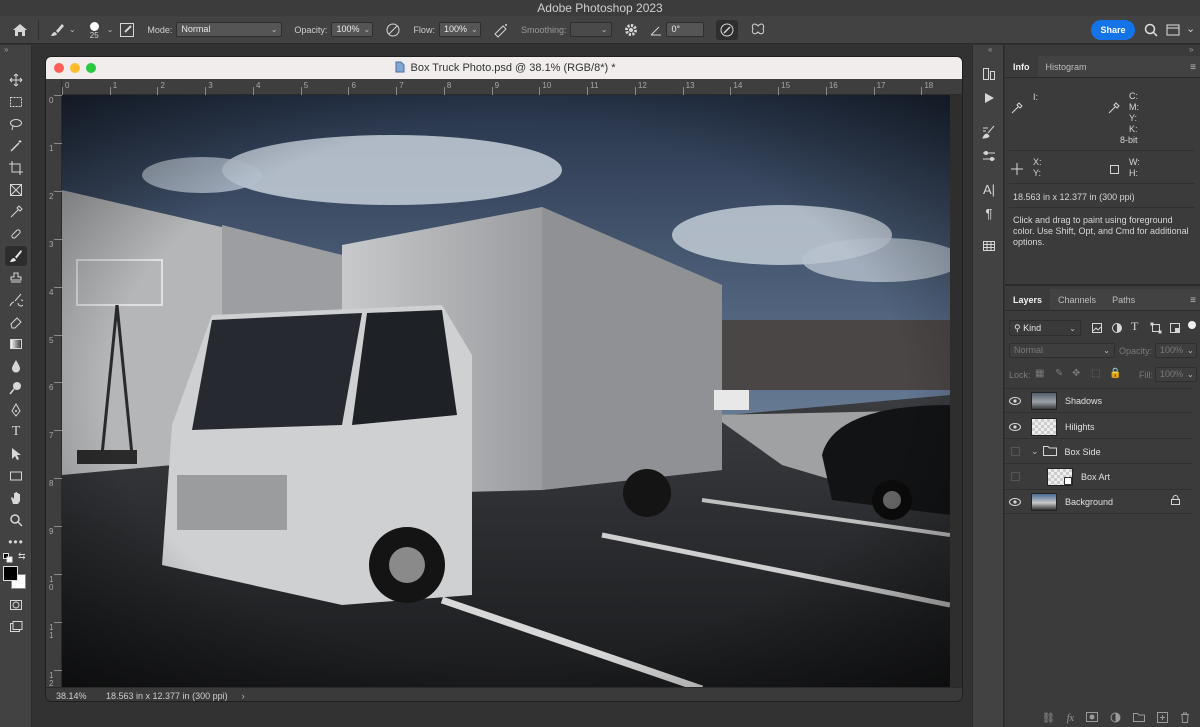 This screenshot has width=1200, height=727. Describe the element at coordinates (631, 30) in the screenshot. I see `gear-icon` at that location.